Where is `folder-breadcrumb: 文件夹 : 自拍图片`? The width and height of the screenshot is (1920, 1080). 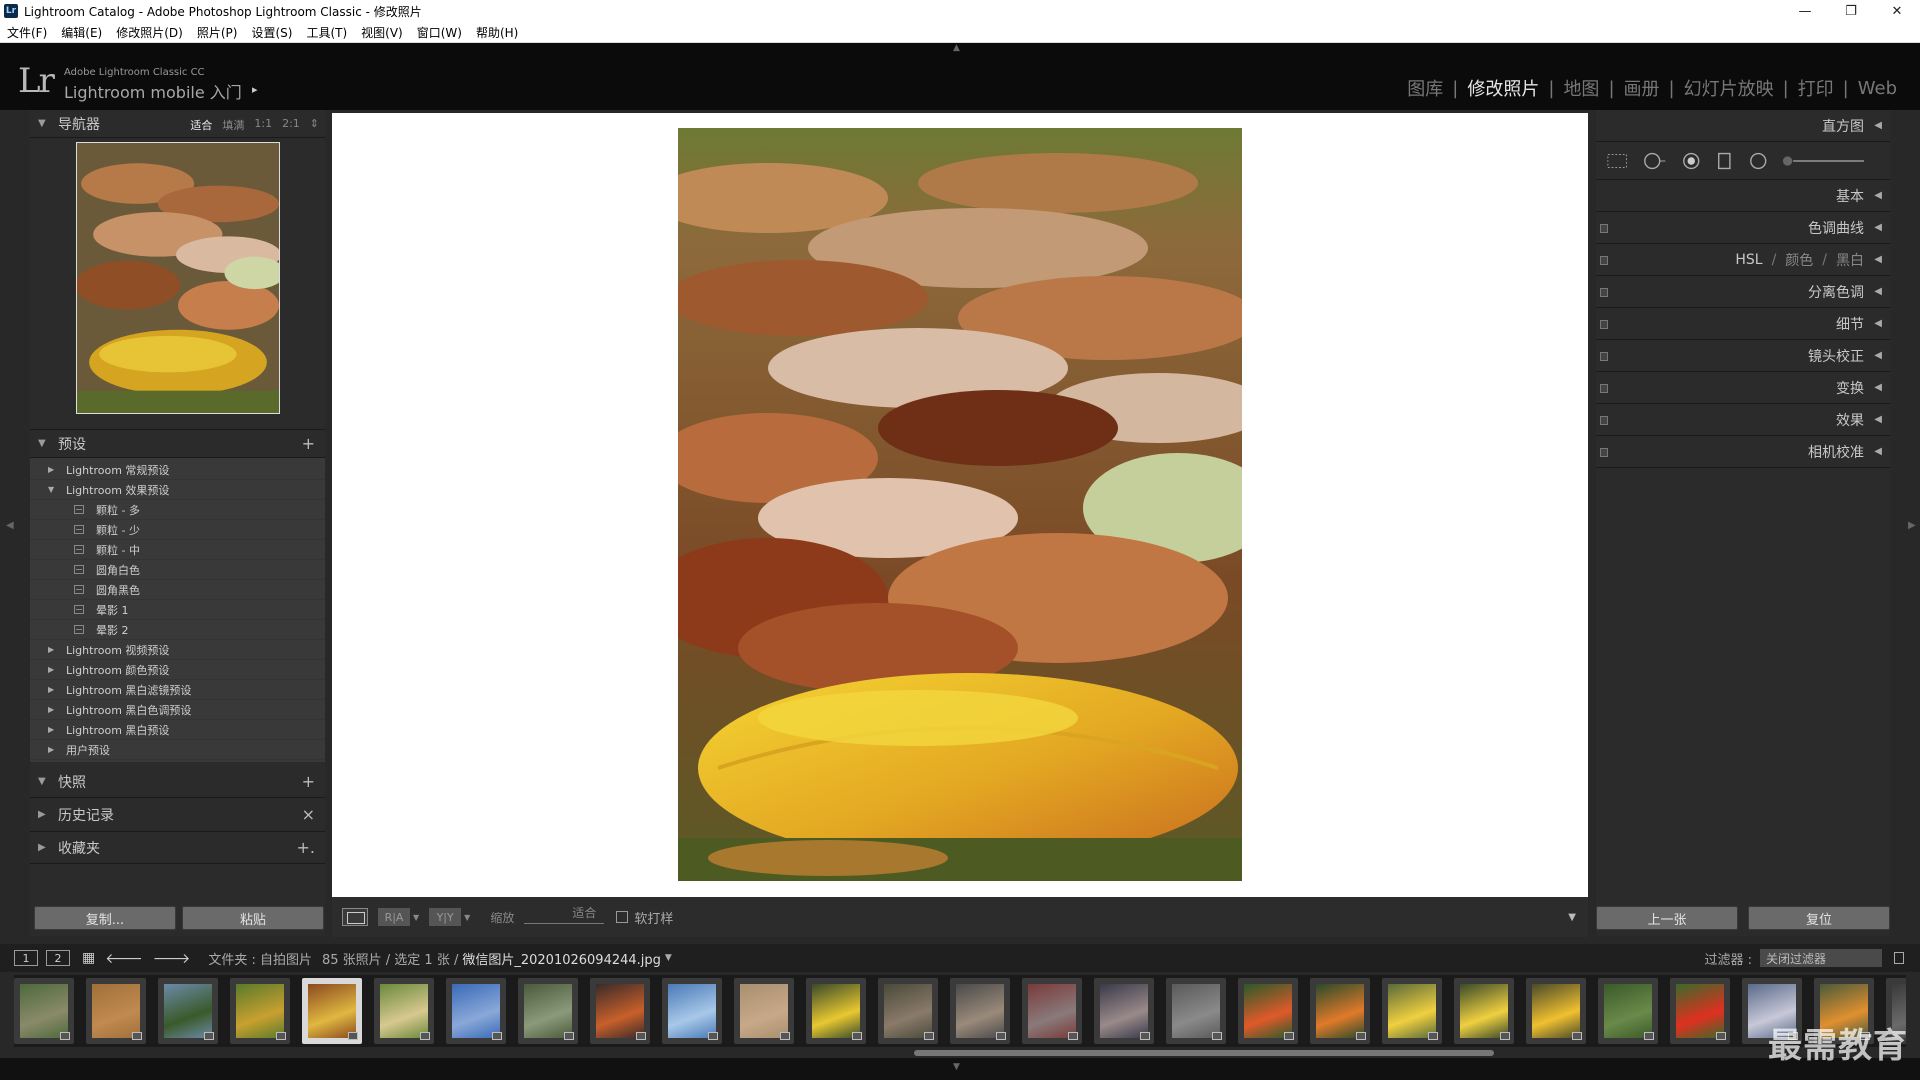
folder-breadcrumb: 文件夹 : 自拍图片 is located at coordinates (260, 958).